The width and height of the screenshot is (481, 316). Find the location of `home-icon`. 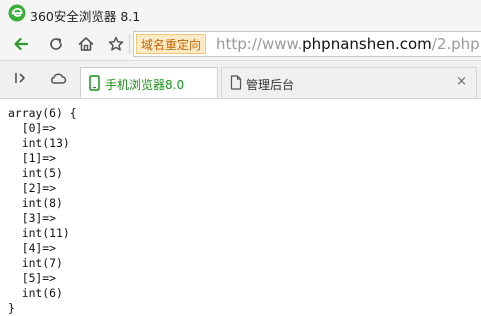

home-icon is located at coordinates (86, 44).